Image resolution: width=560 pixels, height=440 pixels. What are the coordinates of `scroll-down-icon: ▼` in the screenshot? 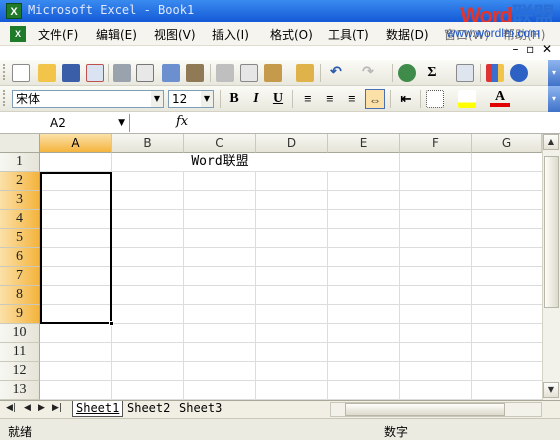 It's located at (551, 390).